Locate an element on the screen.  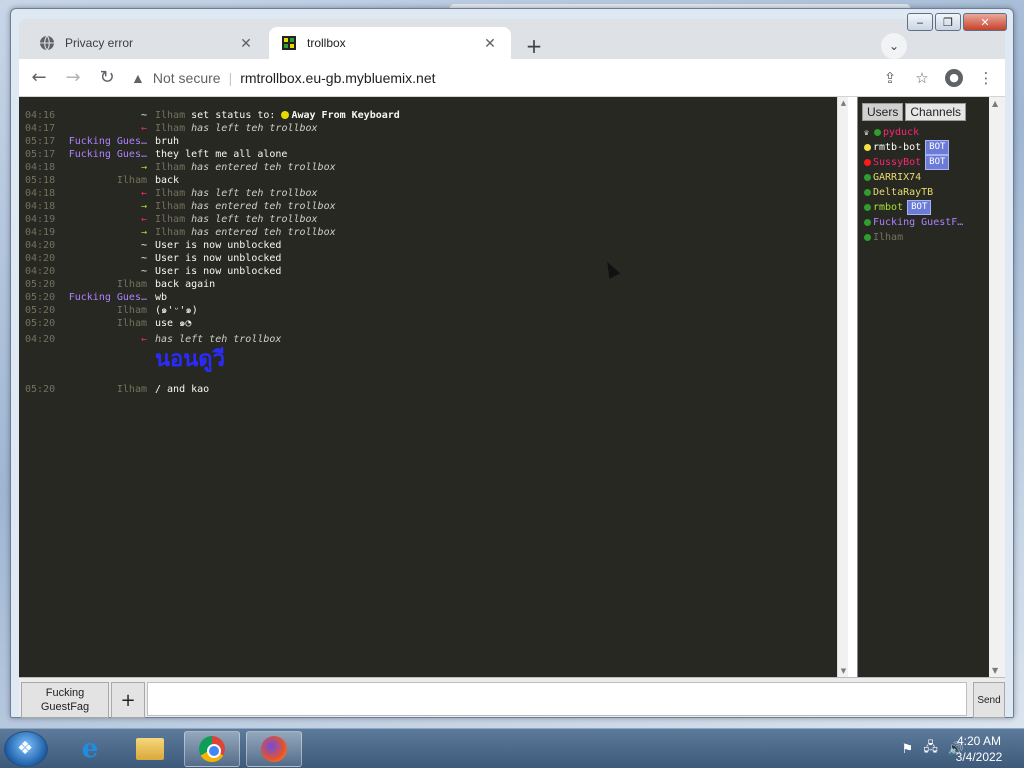
user-list-item: rmbot BOT is located at coordinates (913, 207).